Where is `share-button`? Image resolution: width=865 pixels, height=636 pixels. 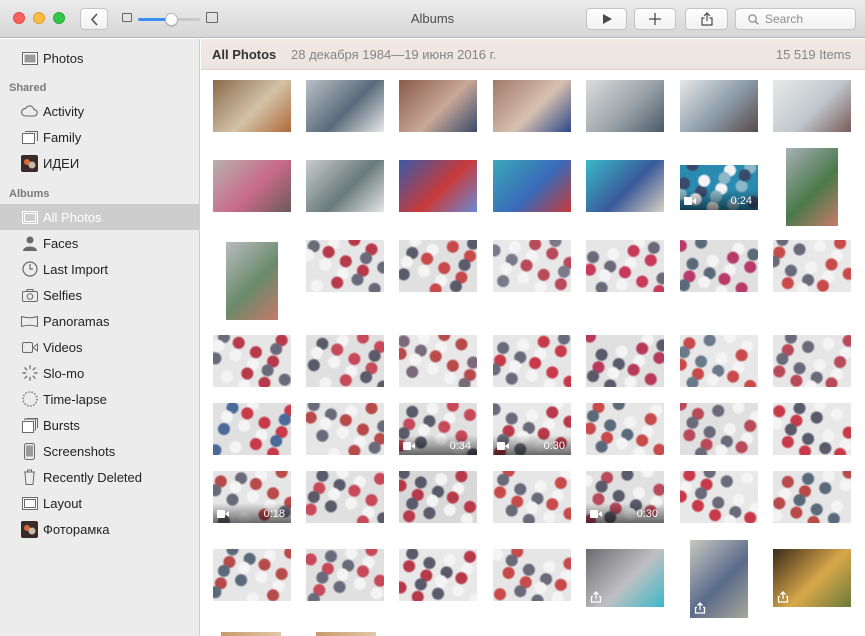 share-button is located at coordinates (706, 19).